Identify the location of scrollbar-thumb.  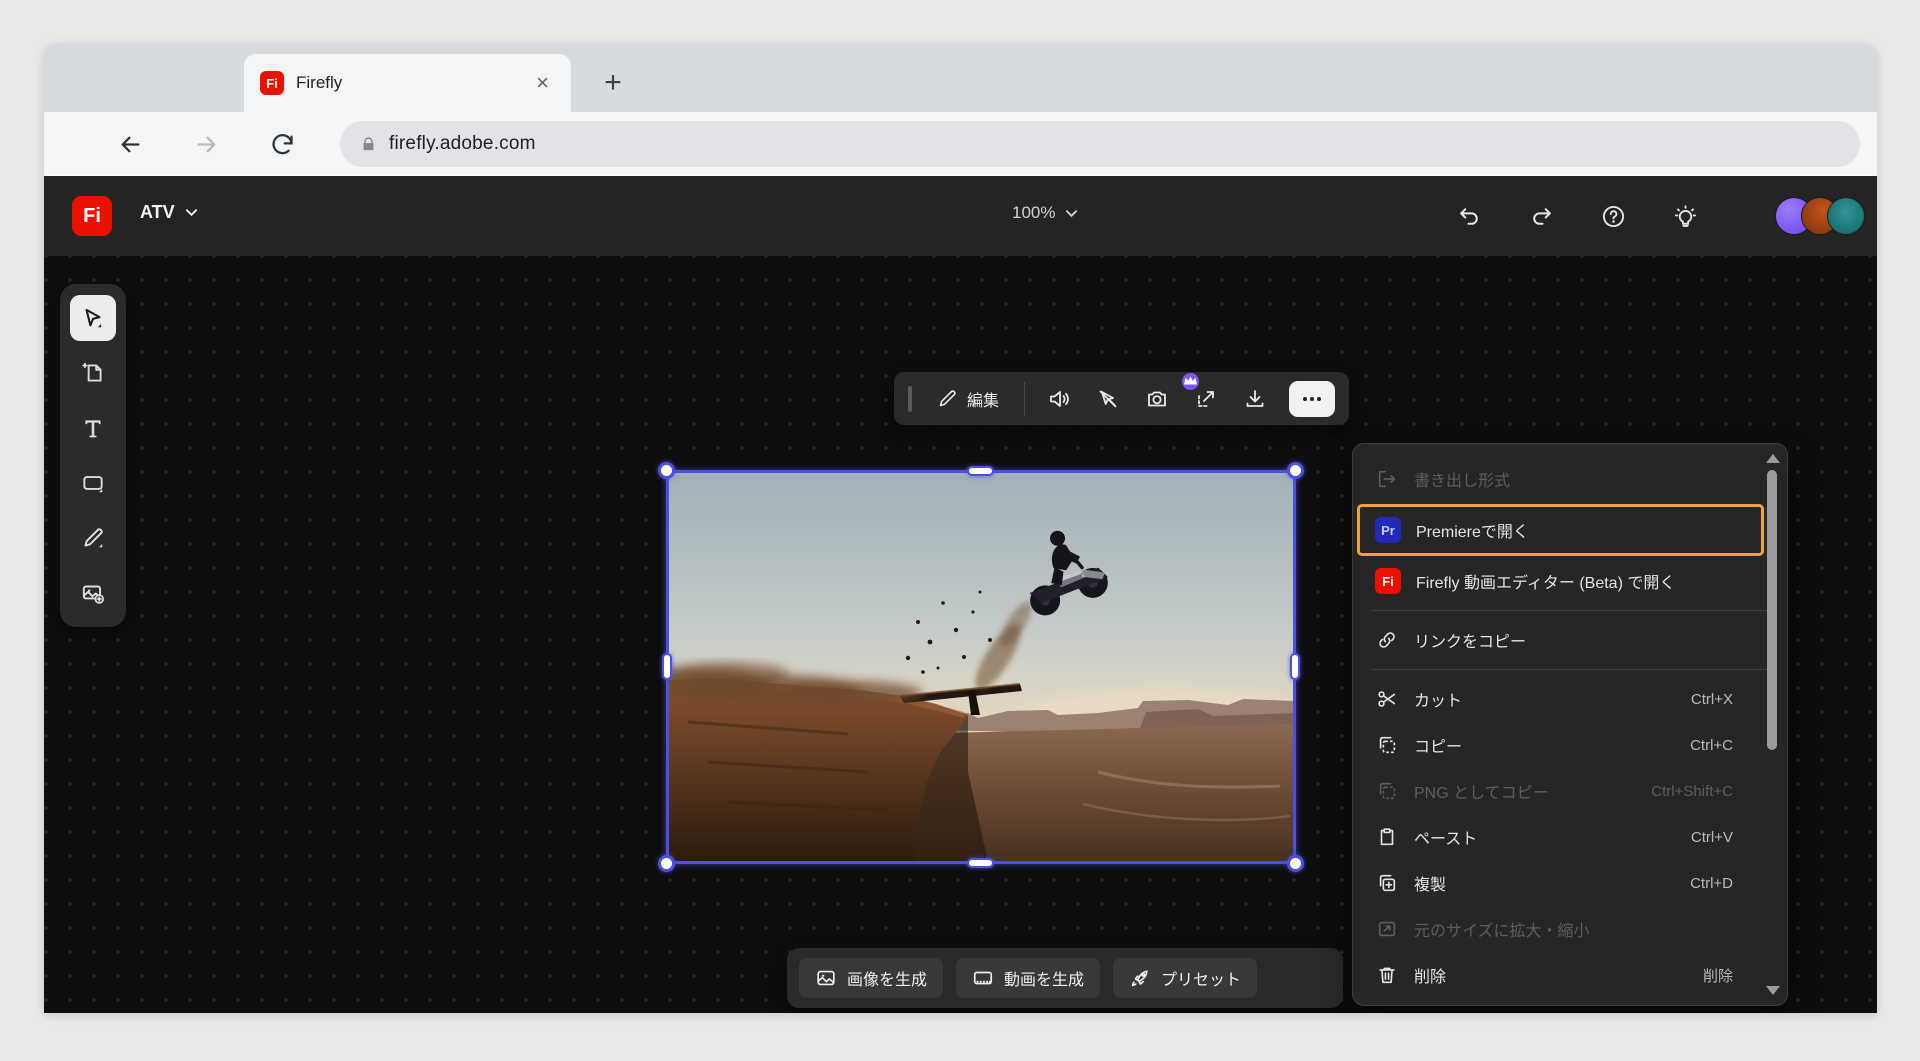
(1772, 610).